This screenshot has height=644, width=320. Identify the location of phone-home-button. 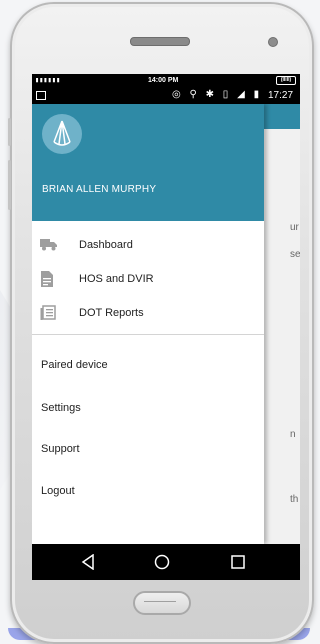
(162, 603).